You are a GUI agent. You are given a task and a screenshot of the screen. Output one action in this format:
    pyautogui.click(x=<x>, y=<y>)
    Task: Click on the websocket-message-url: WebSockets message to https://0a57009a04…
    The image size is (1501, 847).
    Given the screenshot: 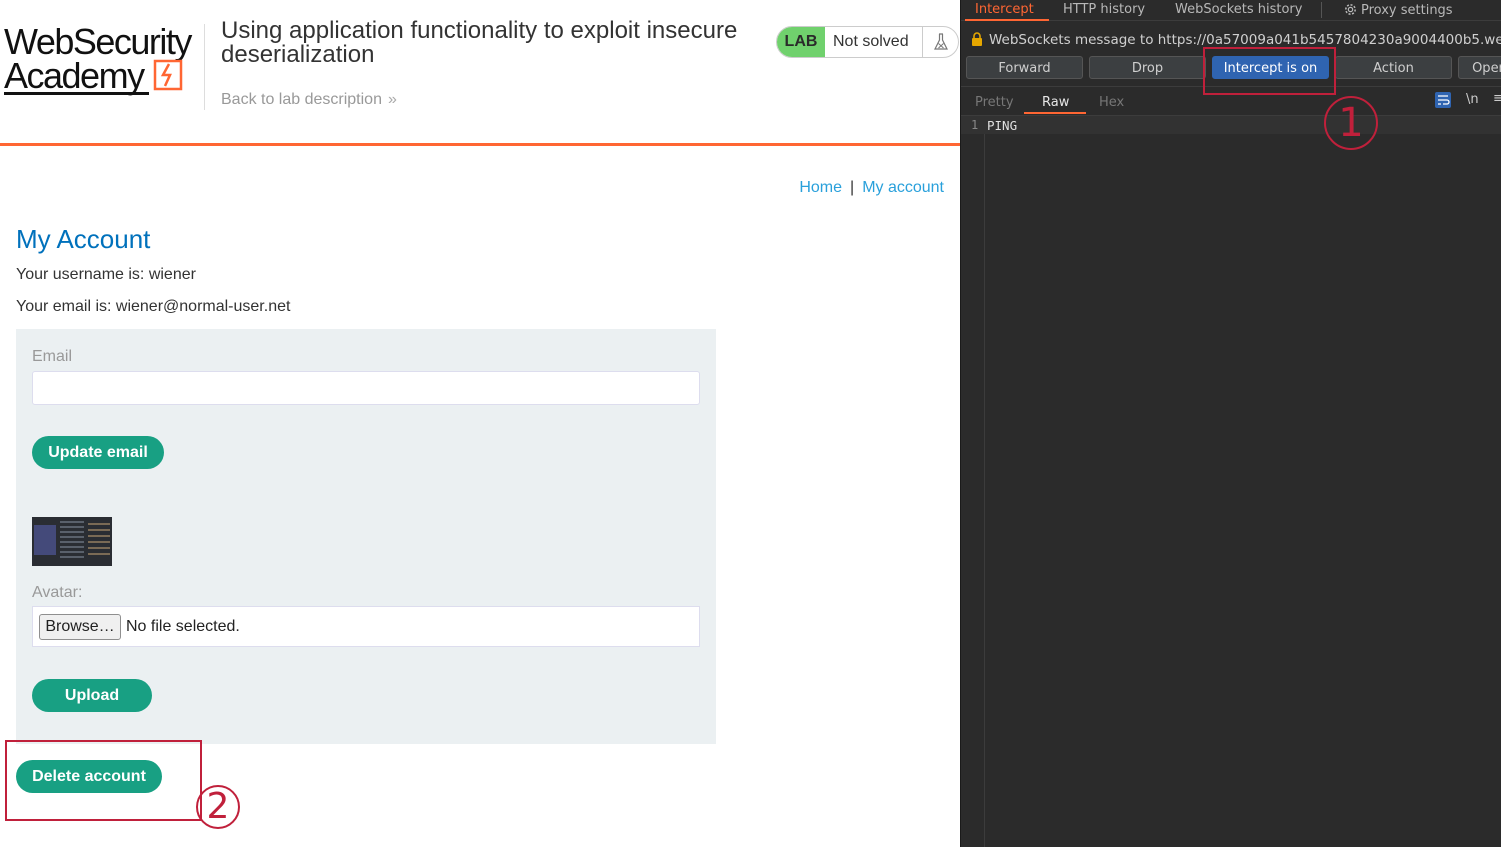 What is the action you would take?
    pyautogui.click(x=1245, y=40)
    